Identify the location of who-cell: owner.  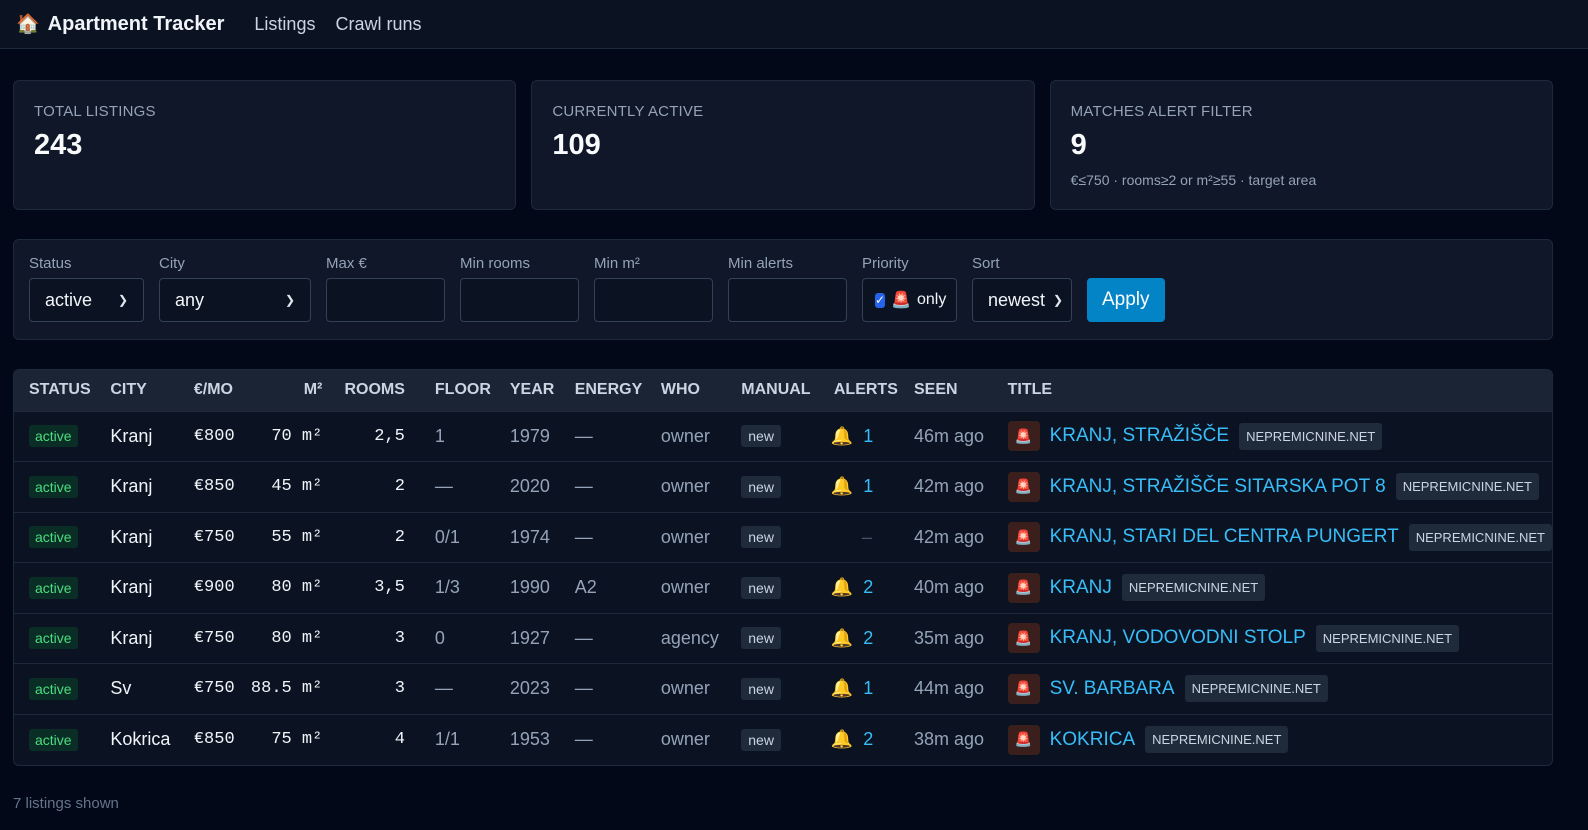
(686, 587).